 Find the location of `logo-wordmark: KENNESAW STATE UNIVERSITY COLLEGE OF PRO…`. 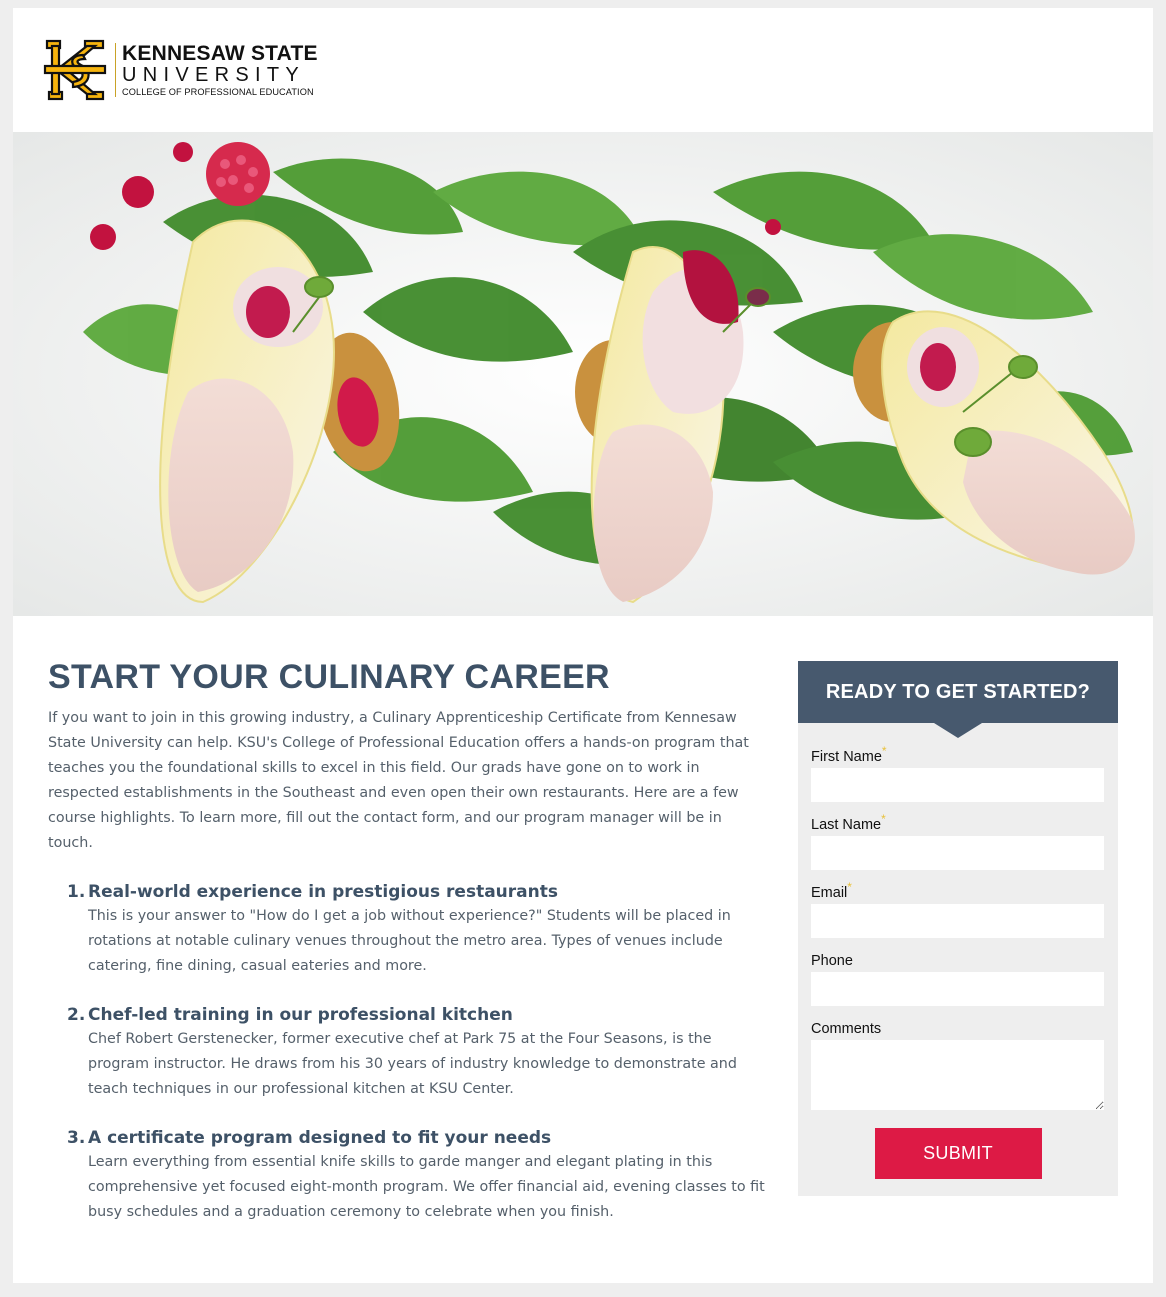

logo-wordmark: KENNESAW STATE UNIVERSITY COLLEGE OF PRO… is located at coordinates (220, 70).